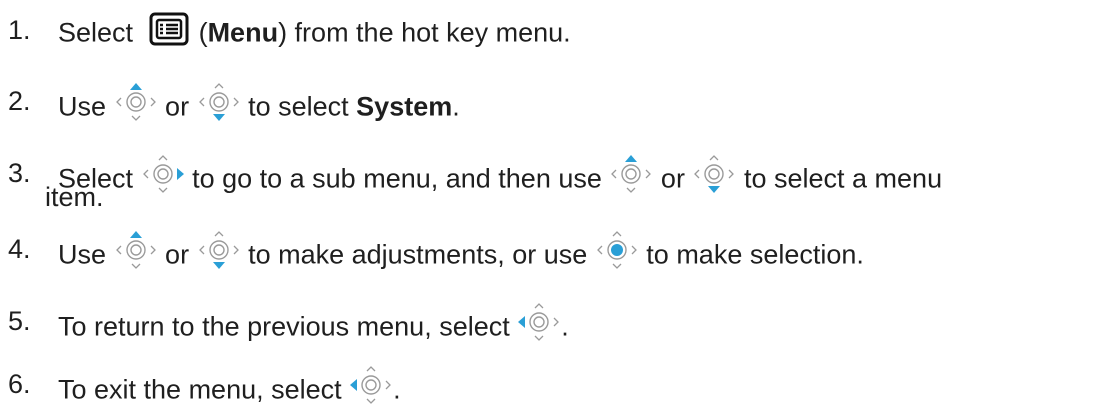 Image resolution: width=1106 pixels, height=416 pixels. I want to click on step-number: 5., so click(19, 321).